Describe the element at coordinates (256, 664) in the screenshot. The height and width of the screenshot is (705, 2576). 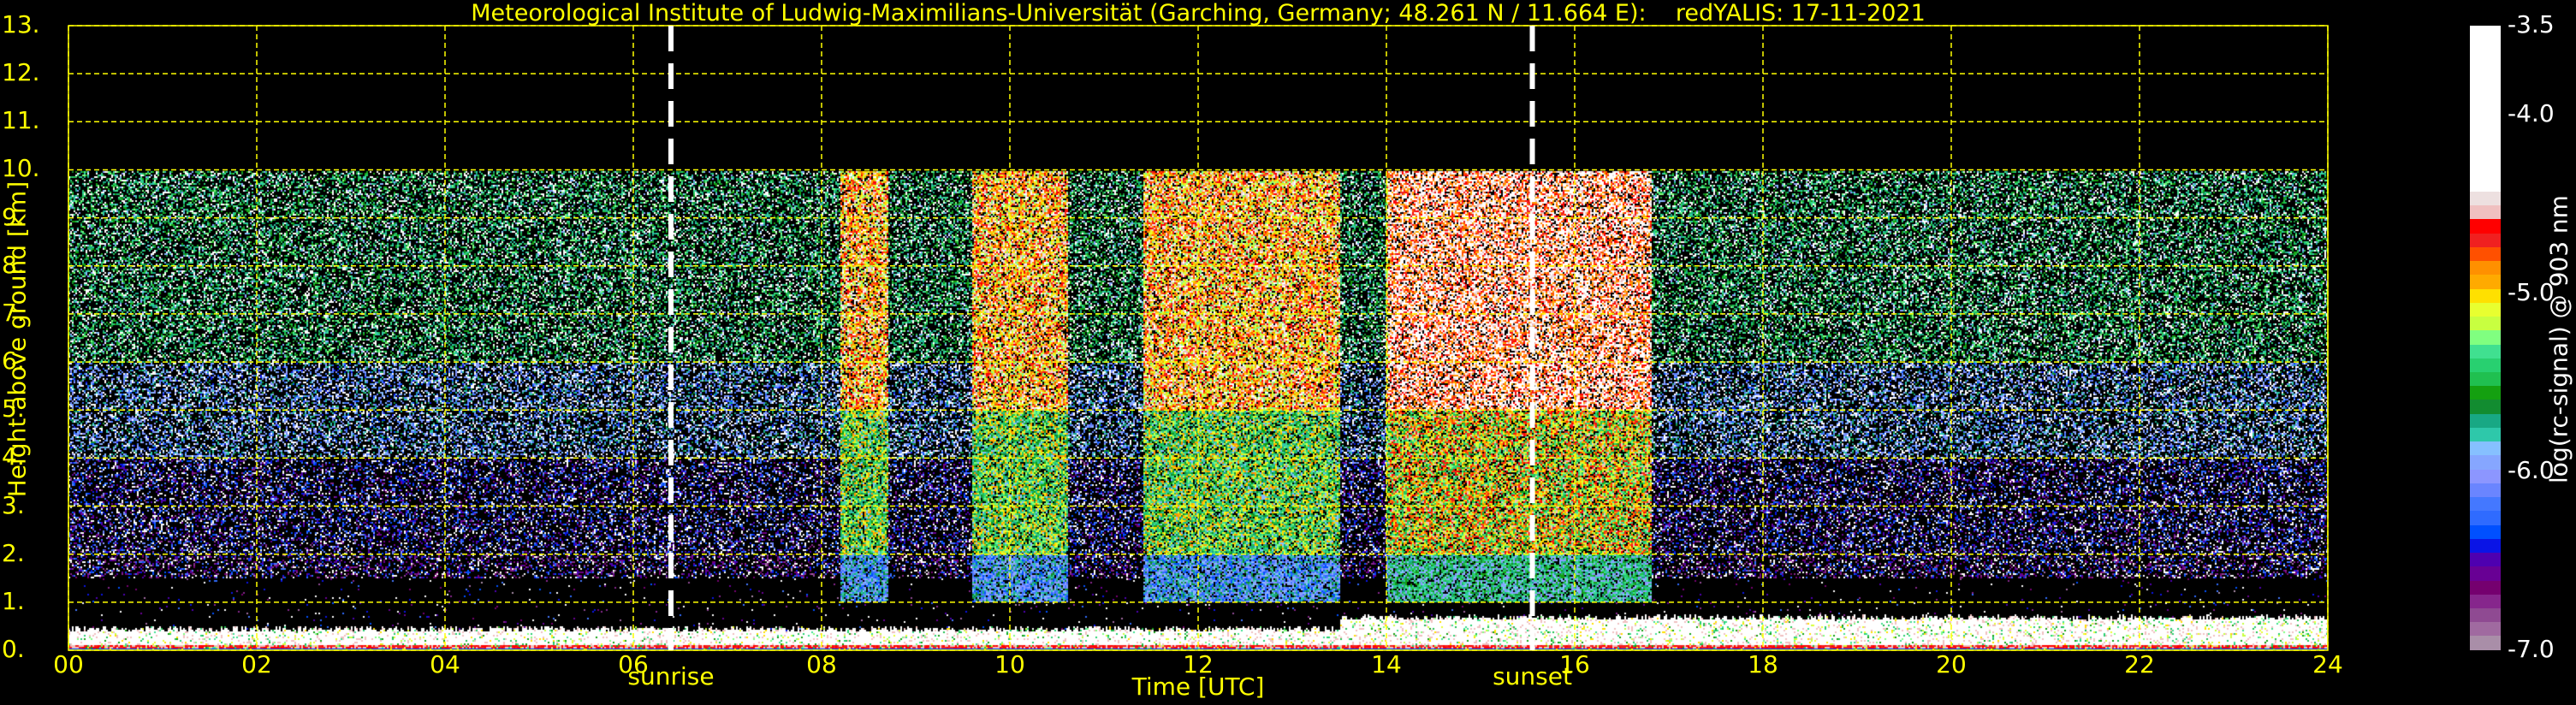
I see `x-tick-label: 02` at that location.